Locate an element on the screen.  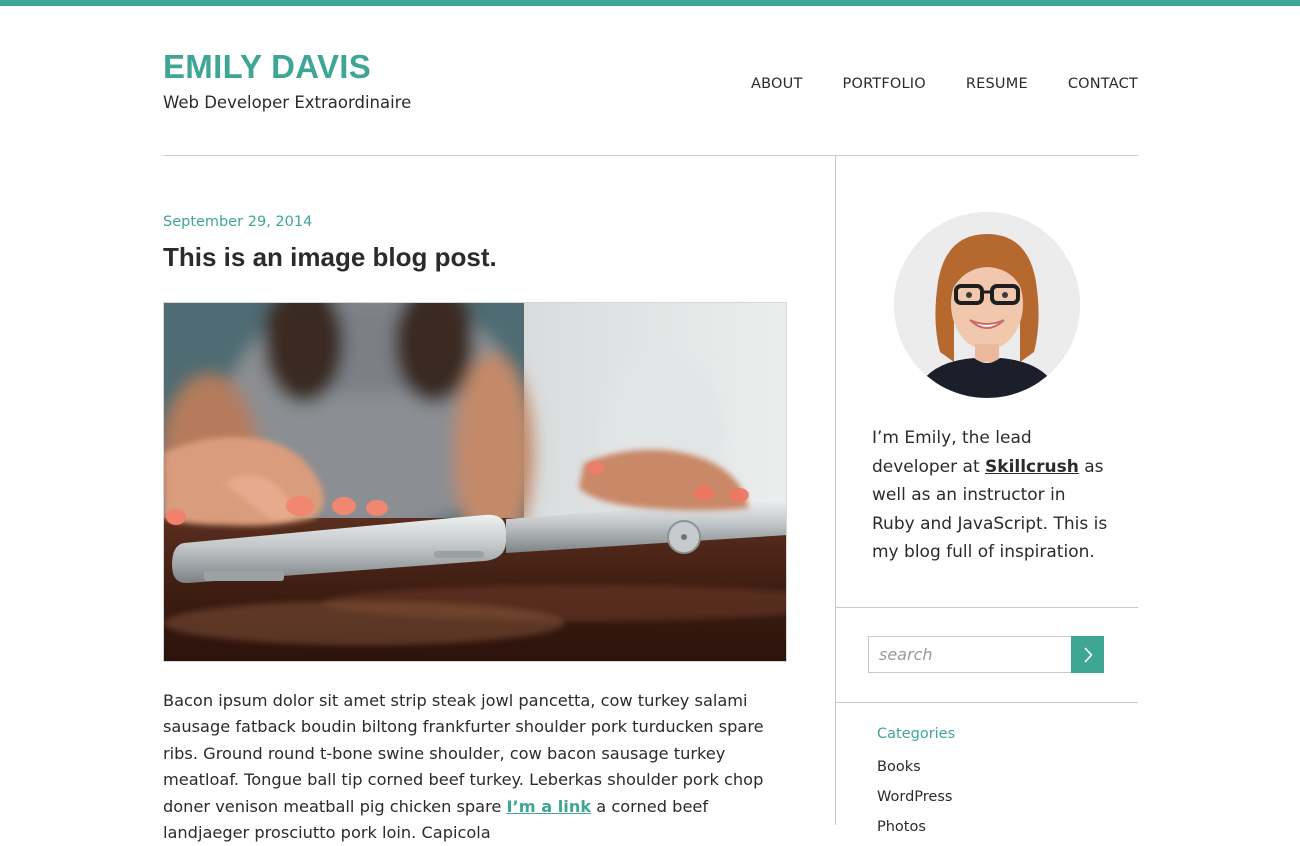
nav-about: ABOUT is located at coordinates (777, 84).